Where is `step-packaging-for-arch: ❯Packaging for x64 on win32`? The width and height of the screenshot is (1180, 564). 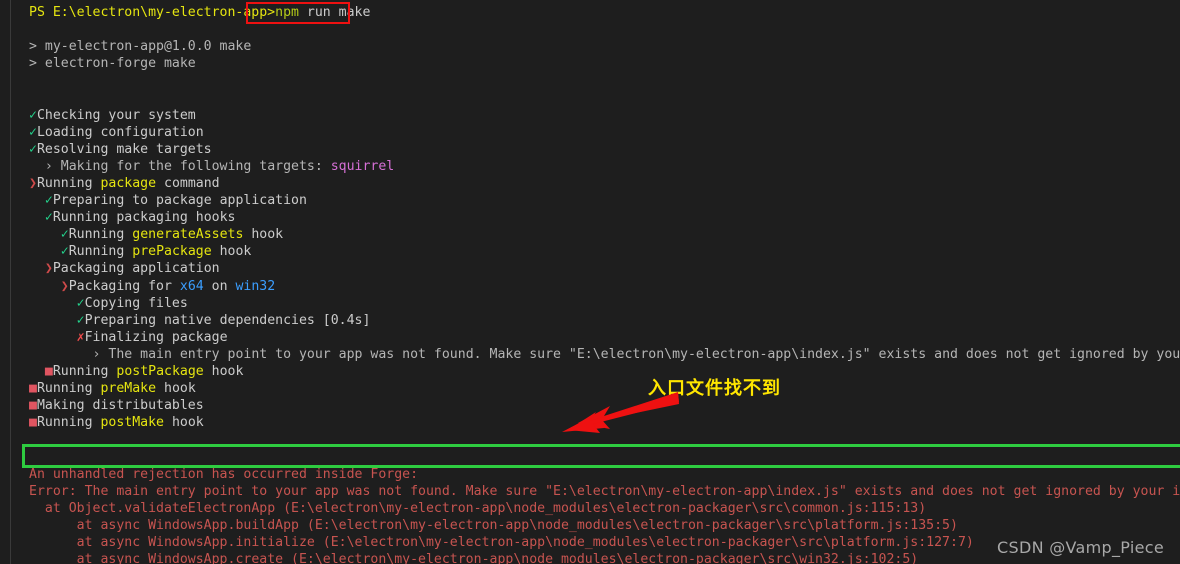 step-packaging-for-arch: ❯Packaging for x64 on win32 is located at coordinates (168, 286).